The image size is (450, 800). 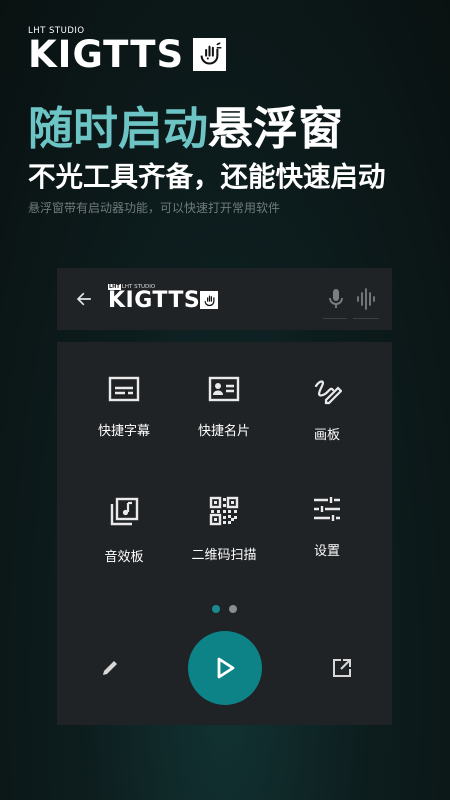 I want to click on tool-sound-board: 音效板, so click(x=124, y=513).